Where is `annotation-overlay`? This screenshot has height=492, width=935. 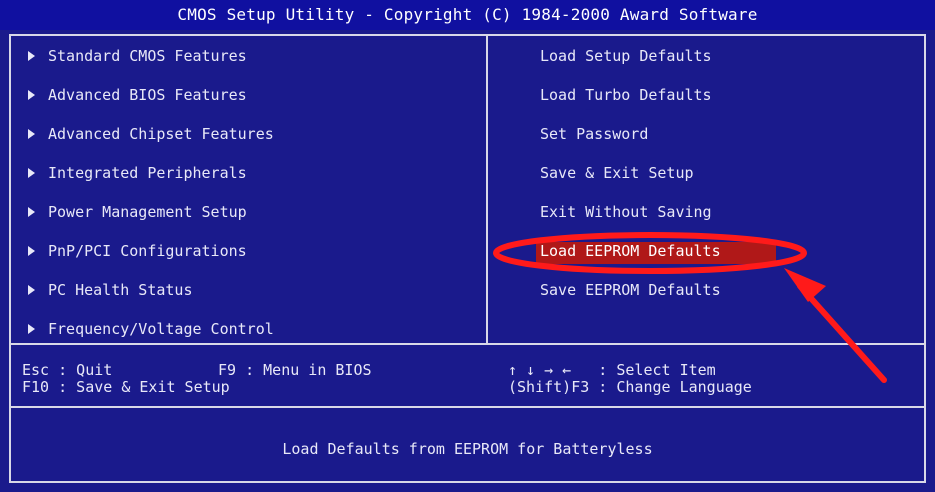
annotation-overlay is located at coordinates (690, 307).